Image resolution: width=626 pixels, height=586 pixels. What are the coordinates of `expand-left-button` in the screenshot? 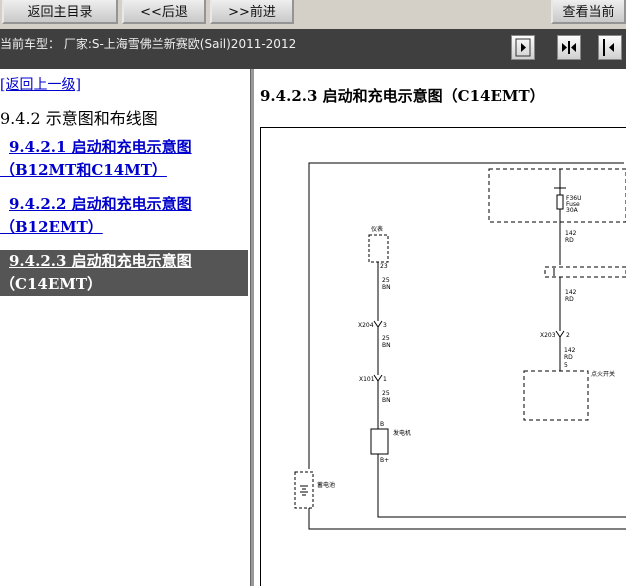 It's located at (523, 47).